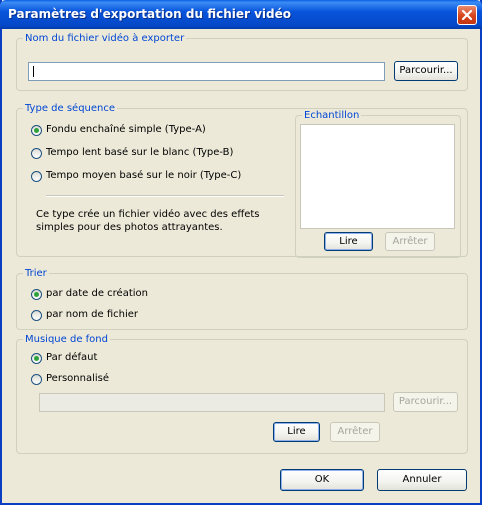 Image resolution: width=482 pixels, height=507 pixels. I want to click on radio-type-b, so click(36, 153).